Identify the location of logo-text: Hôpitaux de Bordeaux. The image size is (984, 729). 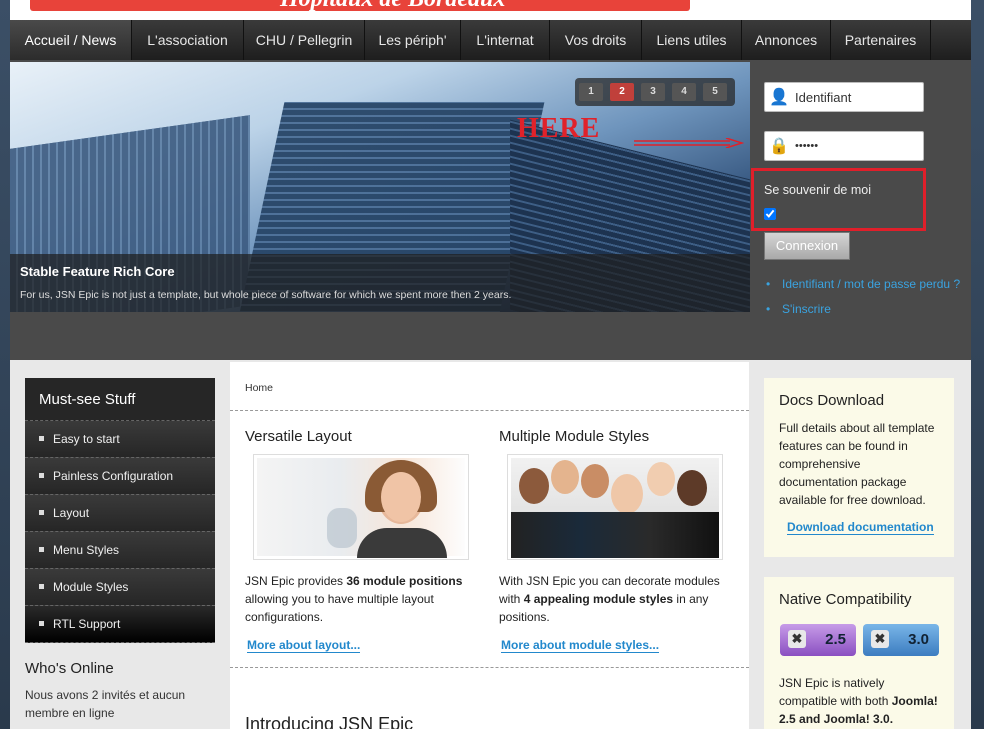
(392, 5).